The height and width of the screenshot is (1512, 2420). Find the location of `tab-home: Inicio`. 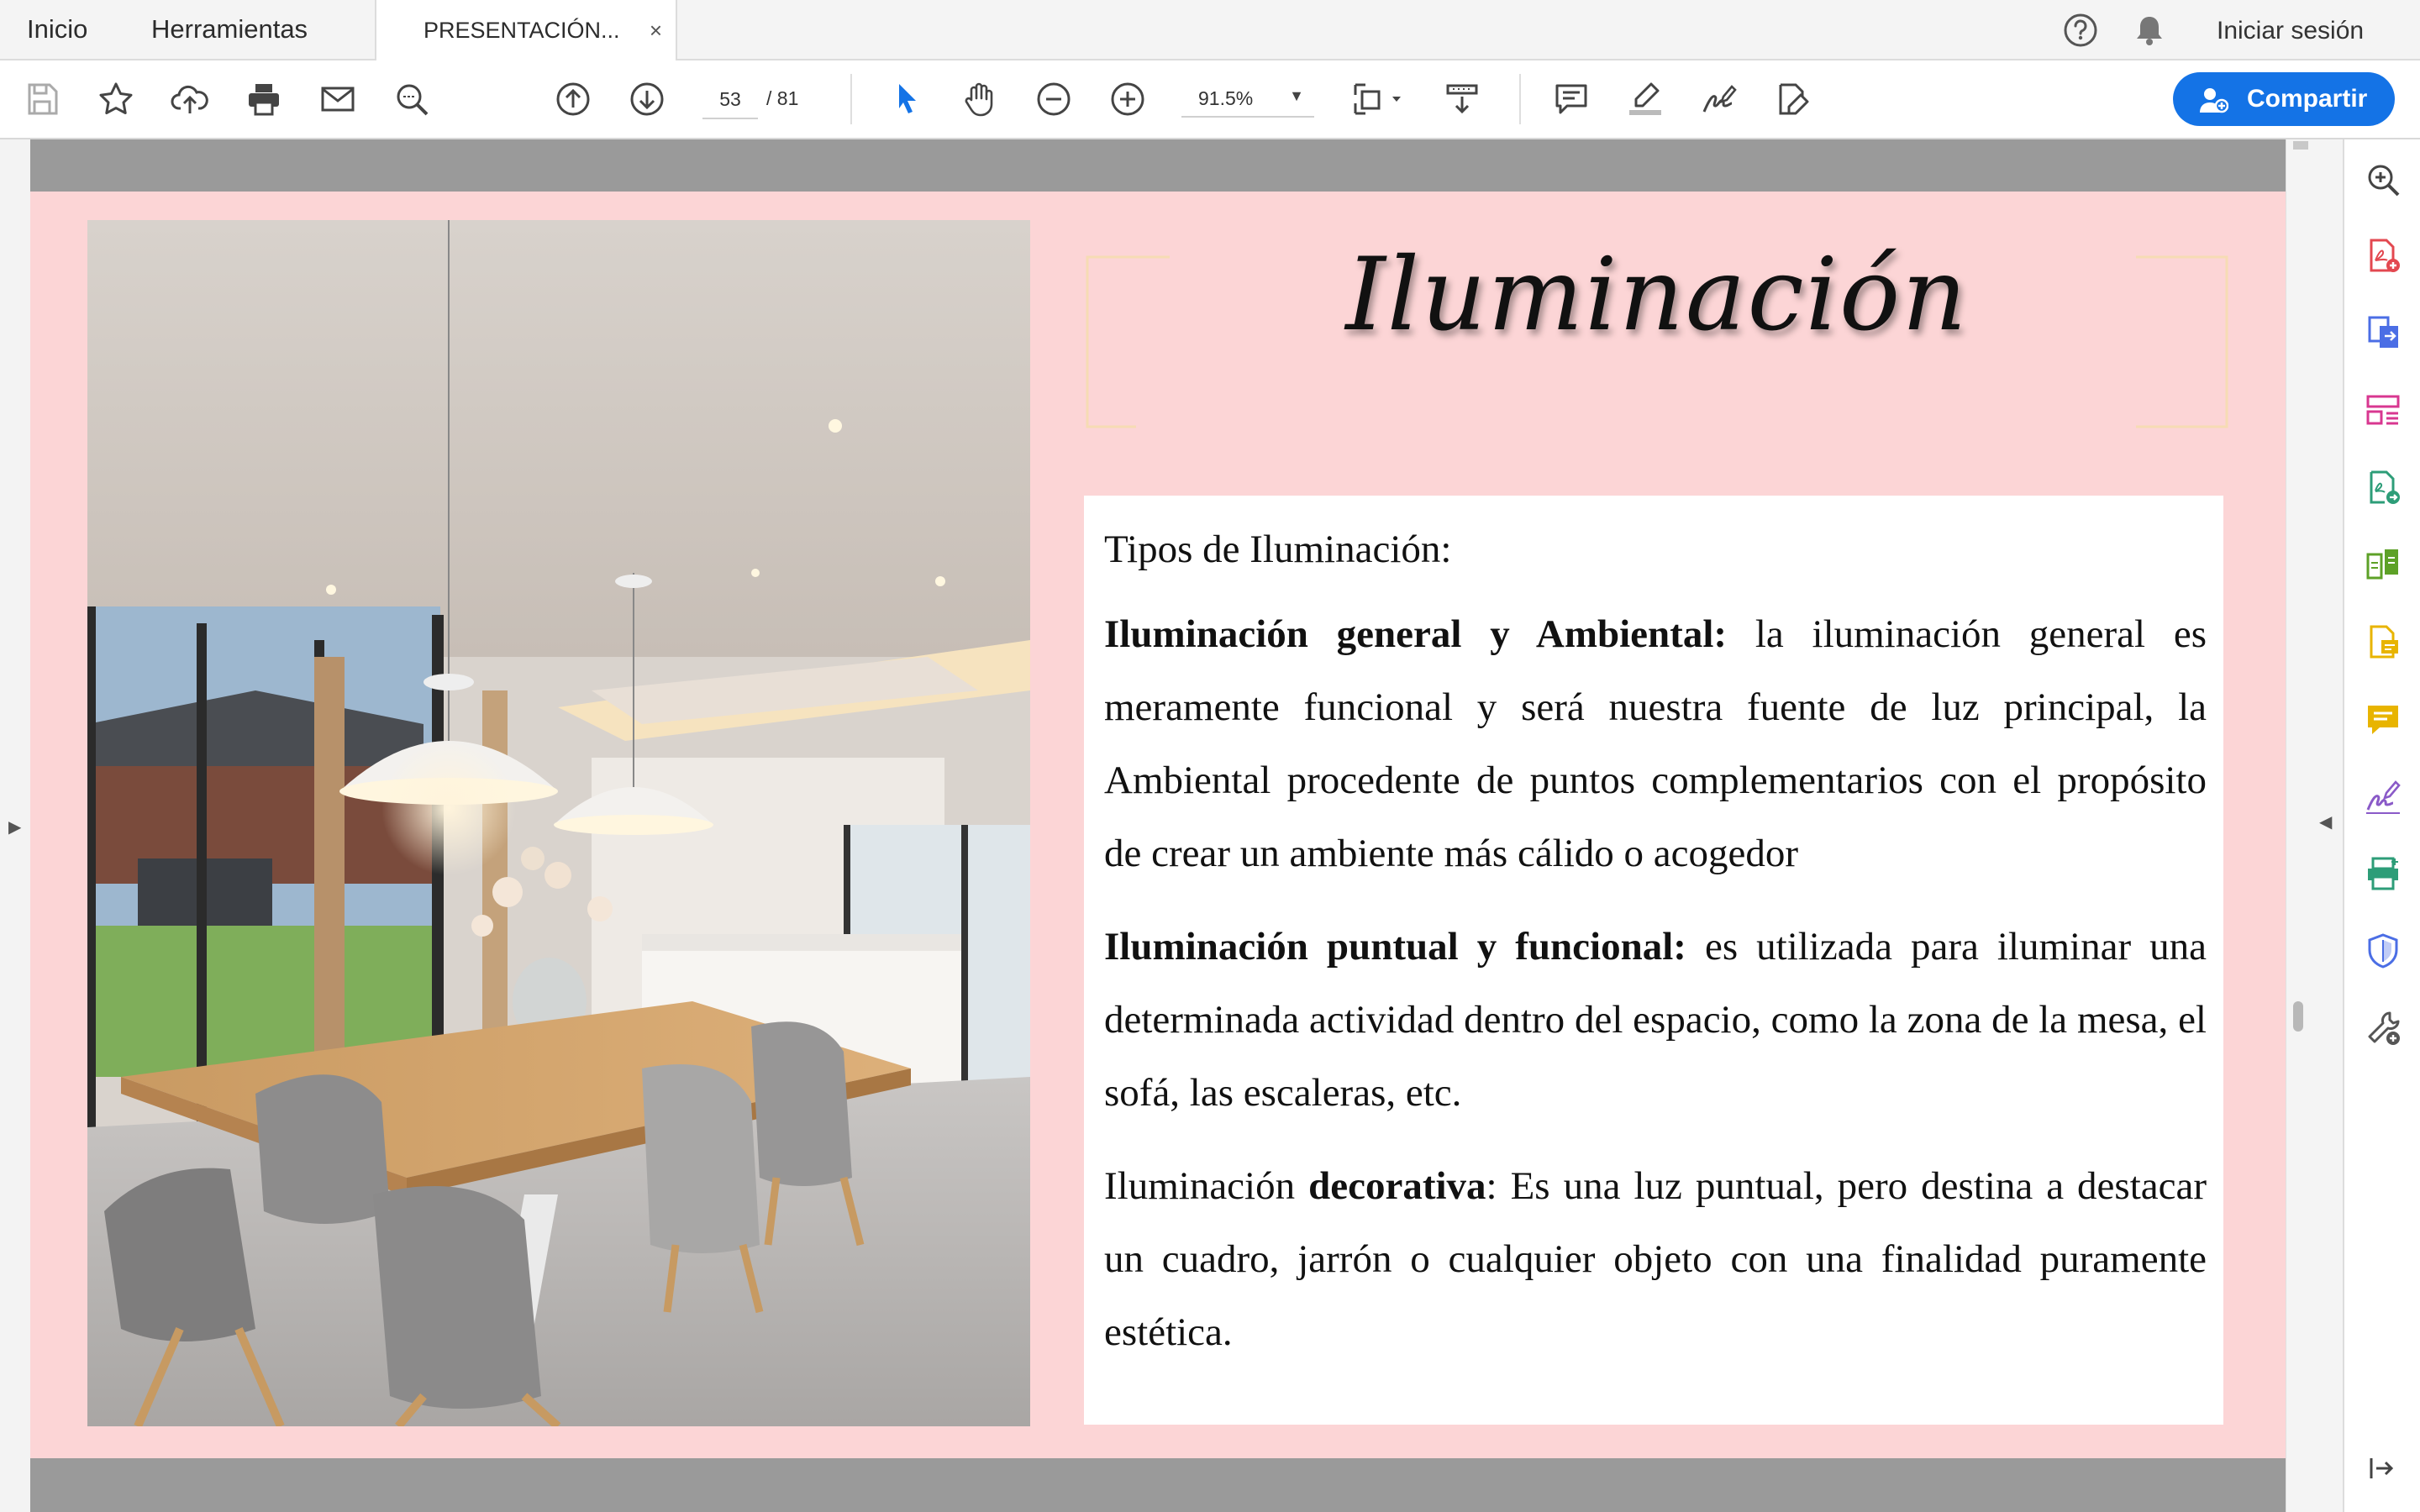

tab-home: Inicio is located at coordinates (57, 29).